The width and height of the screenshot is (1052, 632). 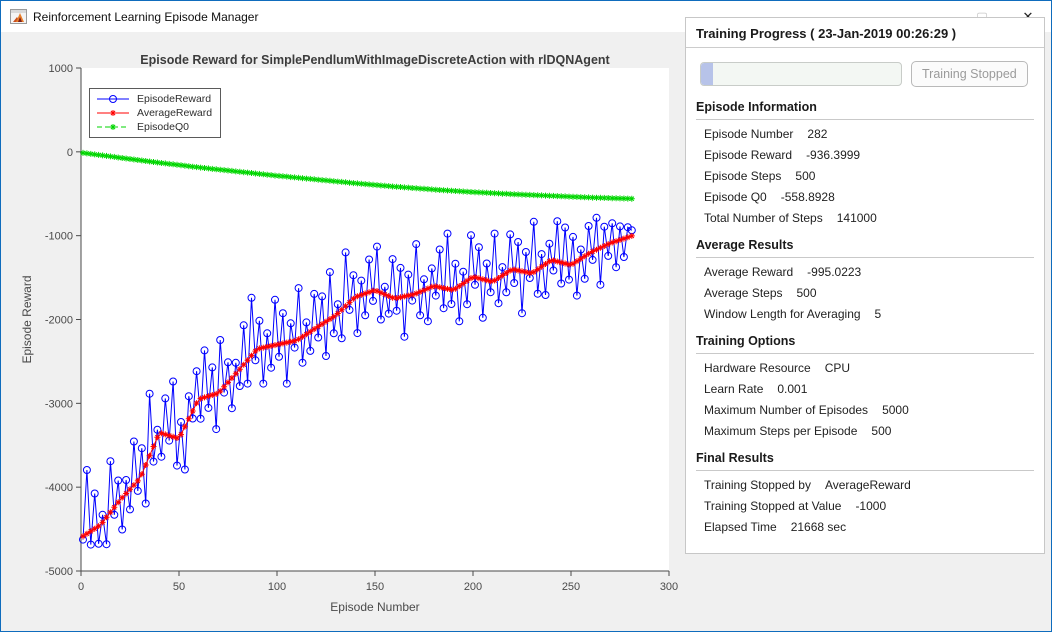 I want to click on info-row: Episode Number 282, so click(x=869, y=134).